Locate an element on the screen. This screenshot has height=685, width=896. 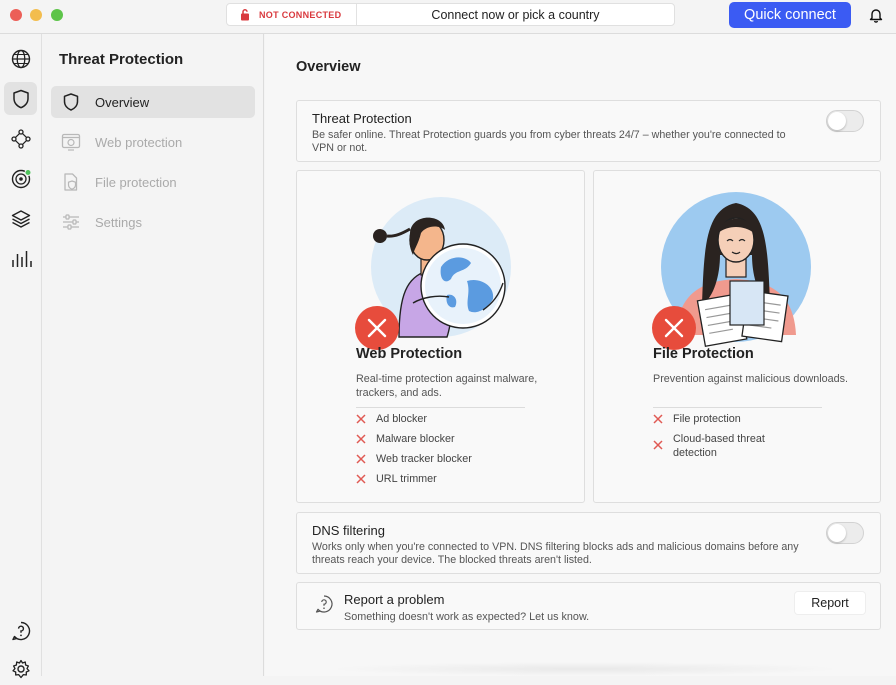
report-problem-title: Report a problem is located at coordinates (394, 599).